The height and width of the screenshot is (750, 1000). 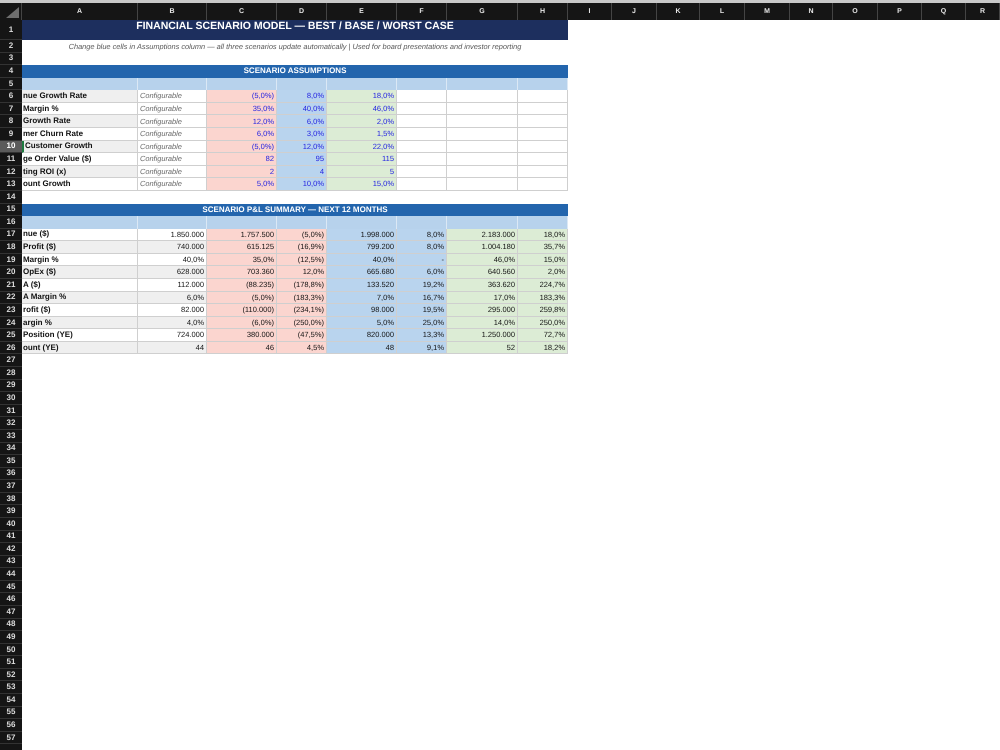 What do you see at coordinates (80, 184) in the screenshot?
I see `row-label: ount Growth` at bounding box center [80, 184].